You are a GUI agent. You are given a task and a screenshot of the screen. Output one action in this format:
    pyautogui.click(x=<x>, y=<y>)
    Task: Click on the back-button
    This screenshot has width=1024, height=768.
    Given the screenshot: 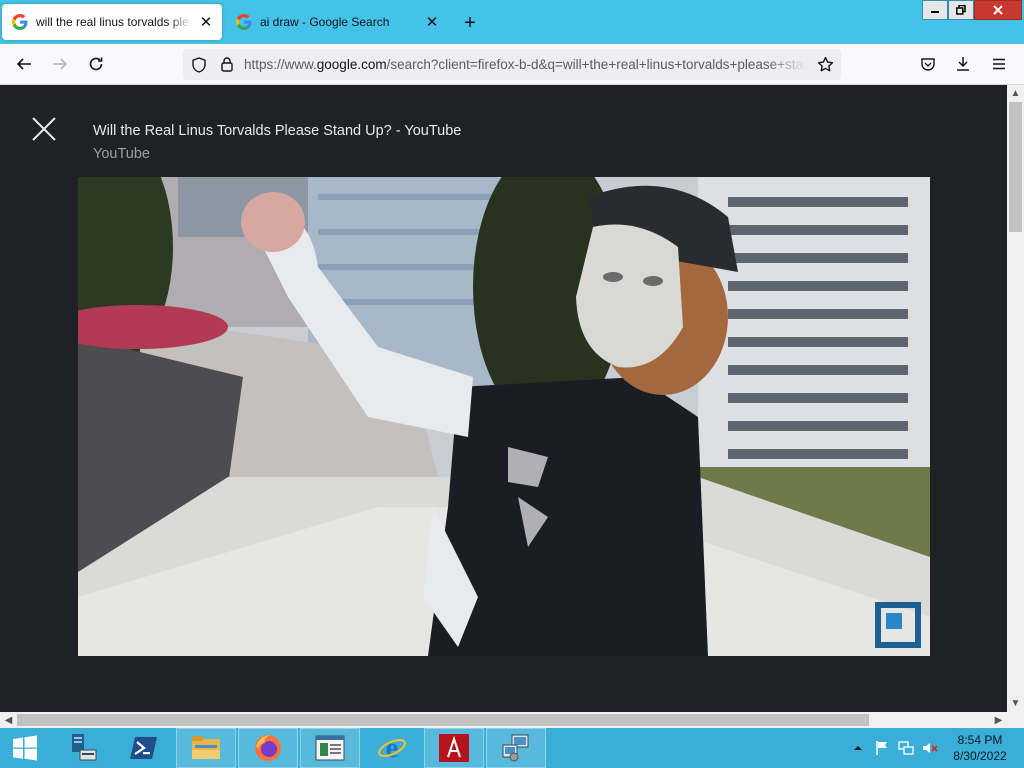 What is the action you would take?
    pyautogui.click(x=24, y=64)
    